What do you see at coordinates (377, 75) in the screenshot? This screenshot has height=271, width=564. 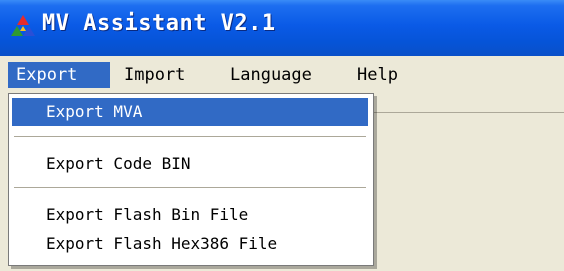 I see `menu-help: Help` at bounding box center [377, 75].